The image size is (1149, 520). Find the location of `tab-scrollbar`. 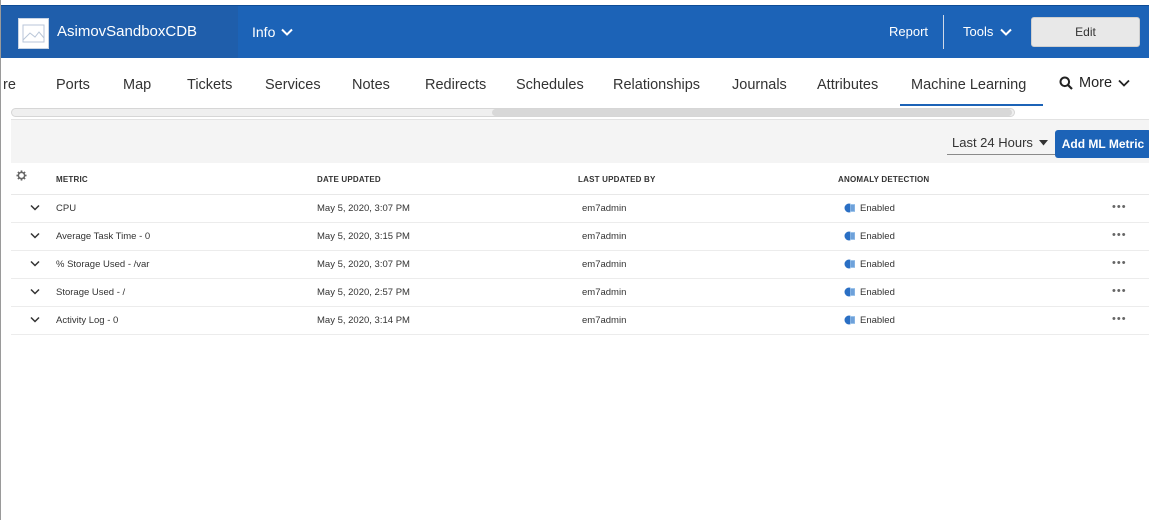

tab-scrollbar is located at coordinates (513, 112).